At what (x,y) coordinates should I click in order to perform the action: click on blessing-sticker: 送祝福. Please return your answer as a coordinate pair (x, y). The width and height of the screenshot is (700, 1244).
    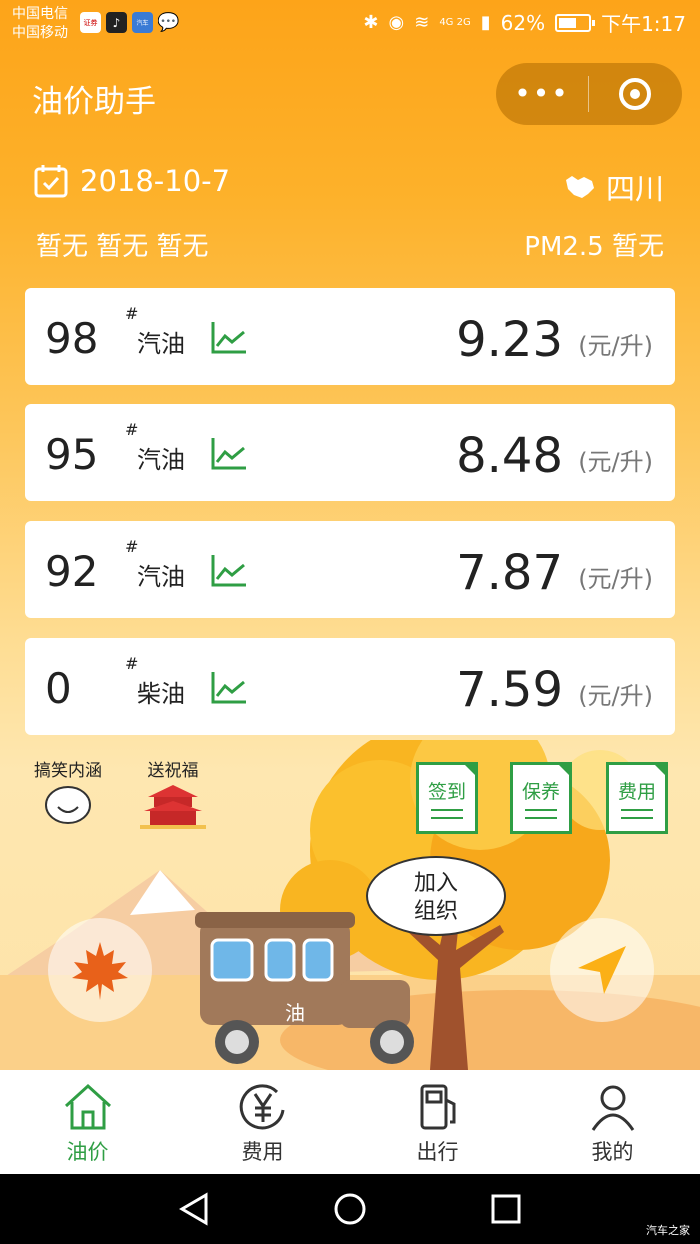
    Looking at the image, I should click on (173, 795).